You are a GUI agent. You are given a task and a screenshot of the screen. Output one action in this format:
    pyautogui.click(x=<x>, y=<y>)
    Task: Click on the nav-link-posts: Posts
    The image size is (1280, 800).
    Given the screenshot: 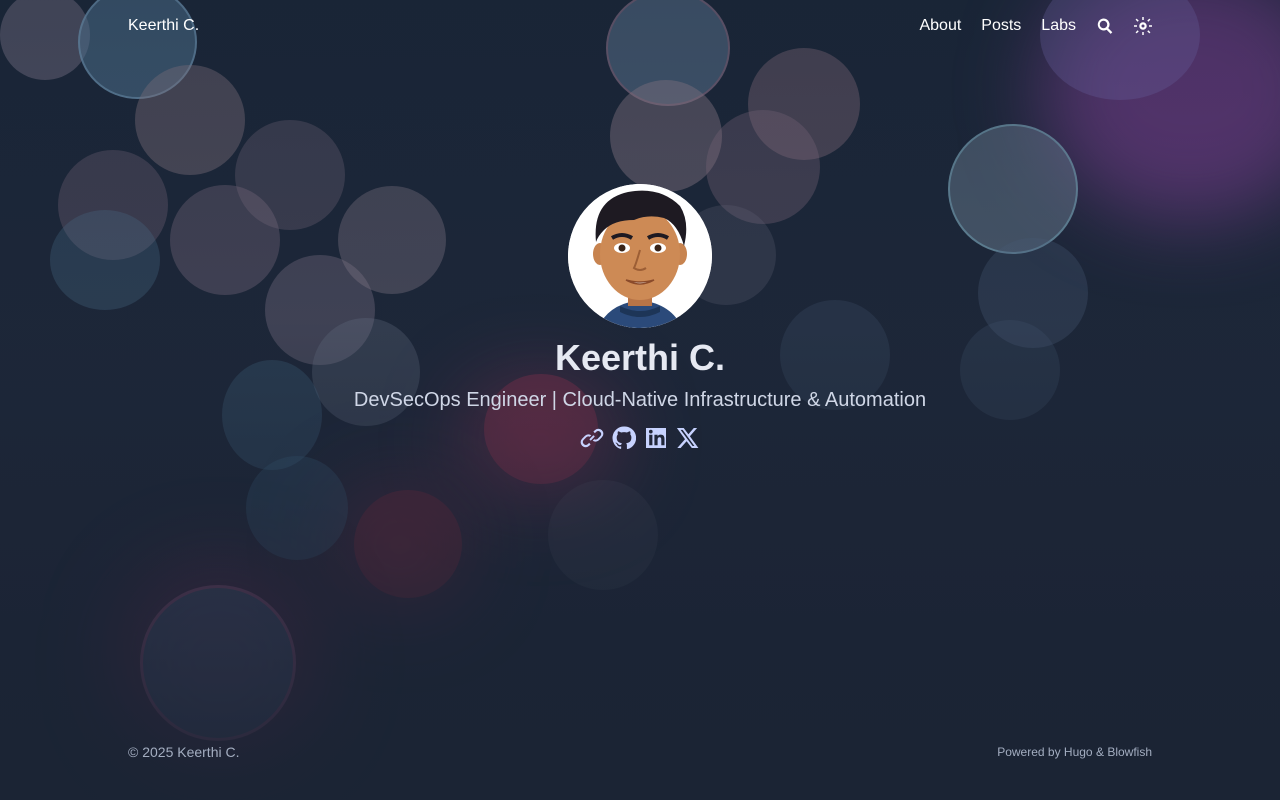 What is the action you would take?
    pyautogui.click(x=1001, y=26)
    